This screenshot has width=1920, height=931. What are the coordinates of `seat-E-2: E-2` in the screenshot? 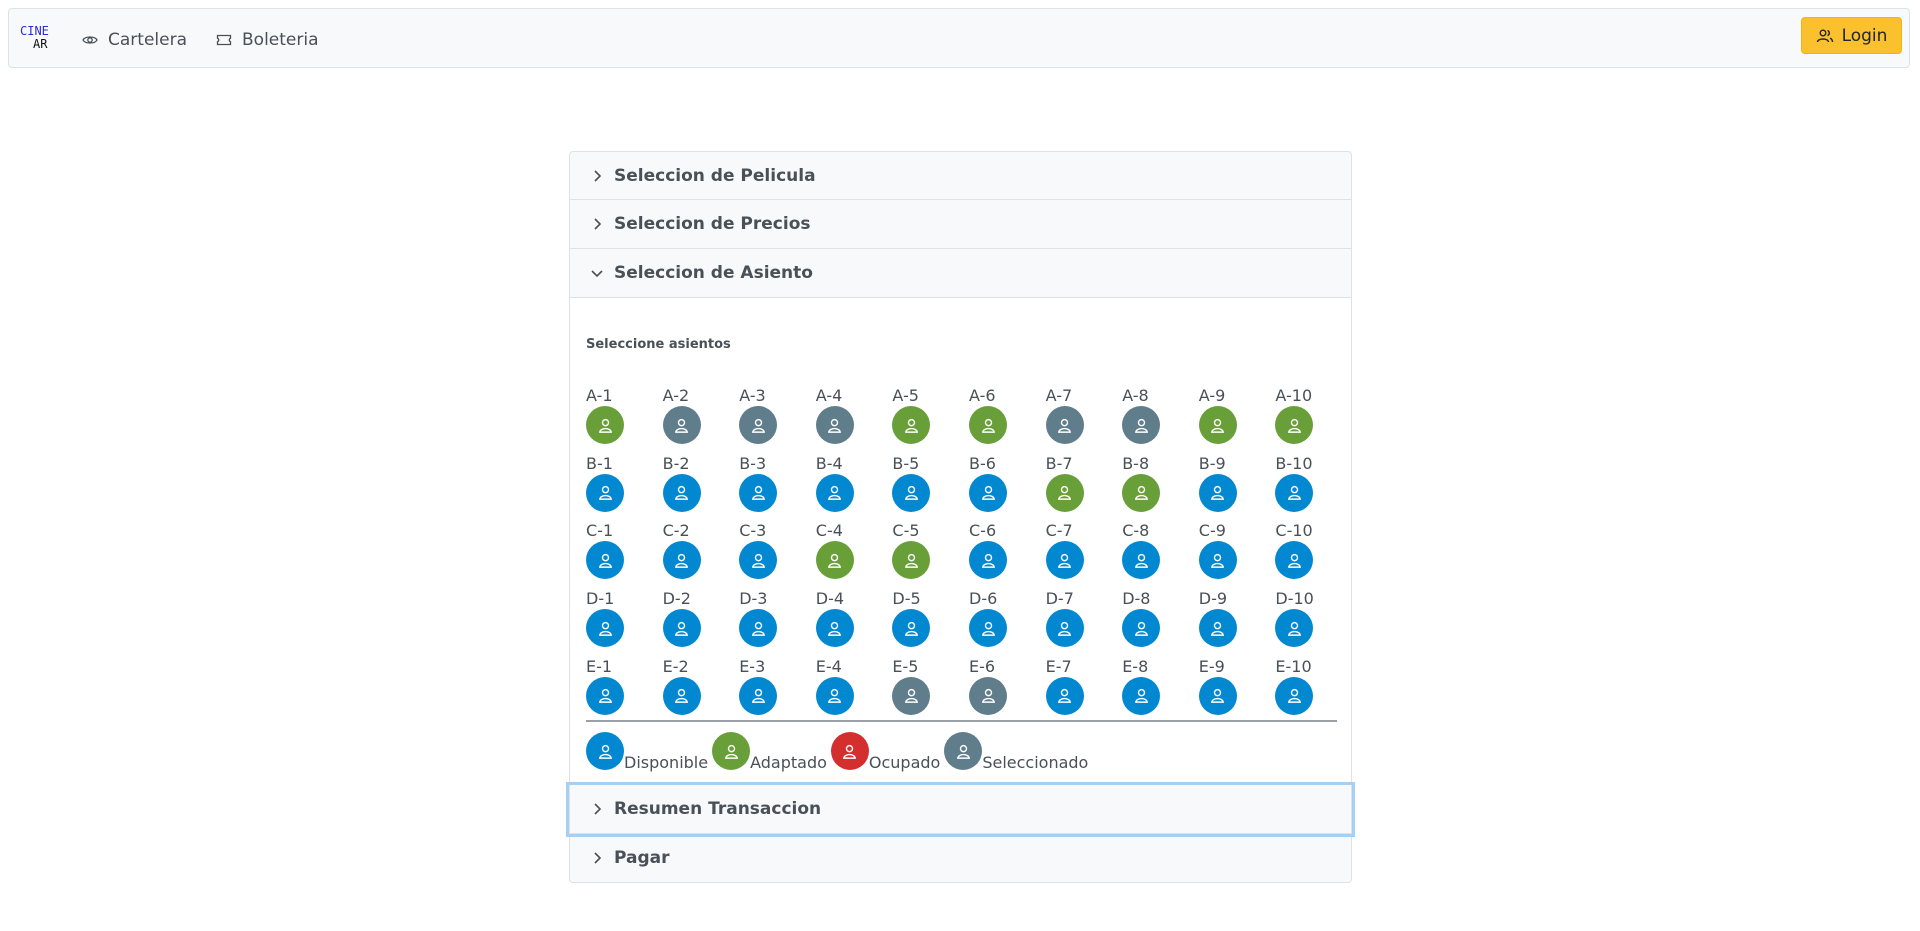 It's located at (682, 686).